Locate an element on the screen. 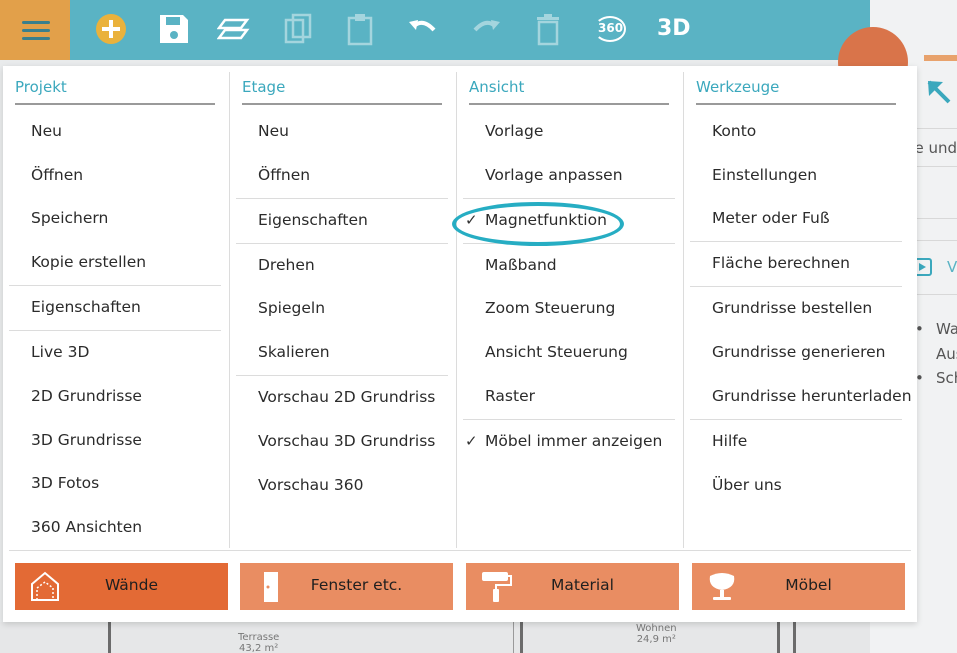  redo-icon is located at coordinates (486, 29).